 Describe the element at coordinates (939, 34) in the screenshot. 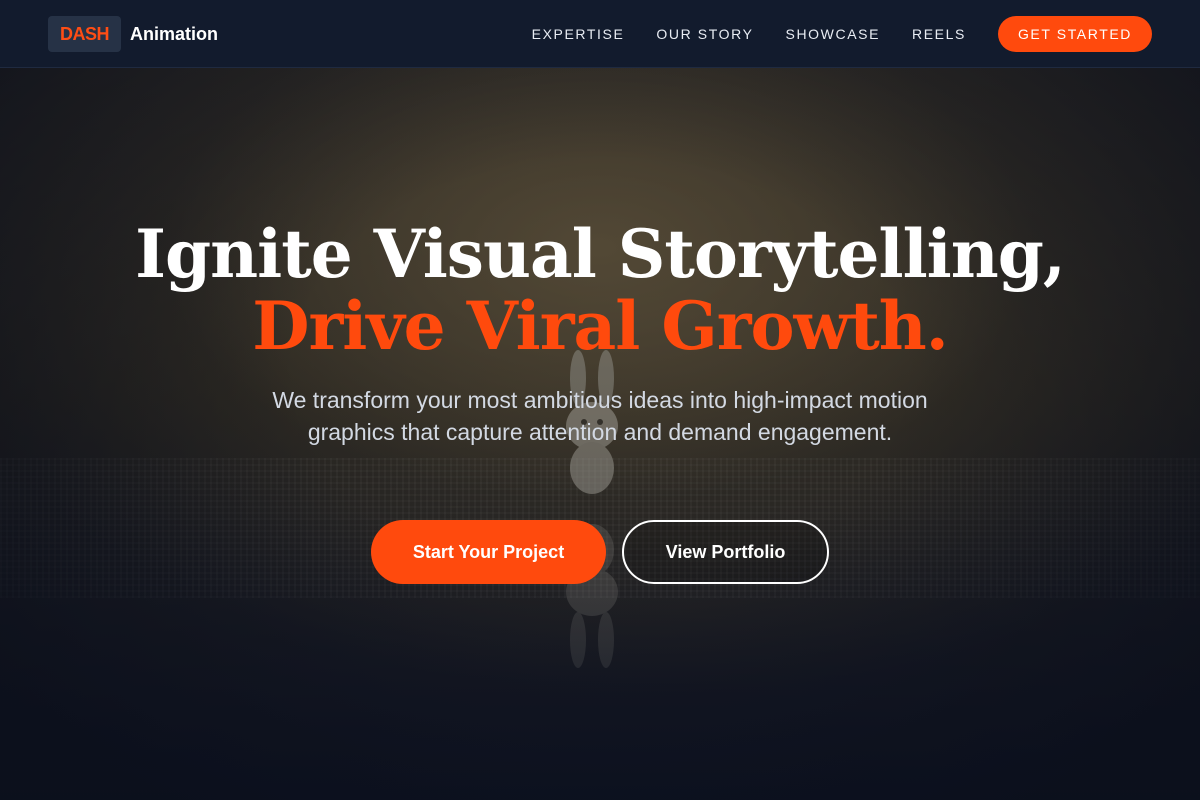

I see `nav-item-reels: REELS` at that location.